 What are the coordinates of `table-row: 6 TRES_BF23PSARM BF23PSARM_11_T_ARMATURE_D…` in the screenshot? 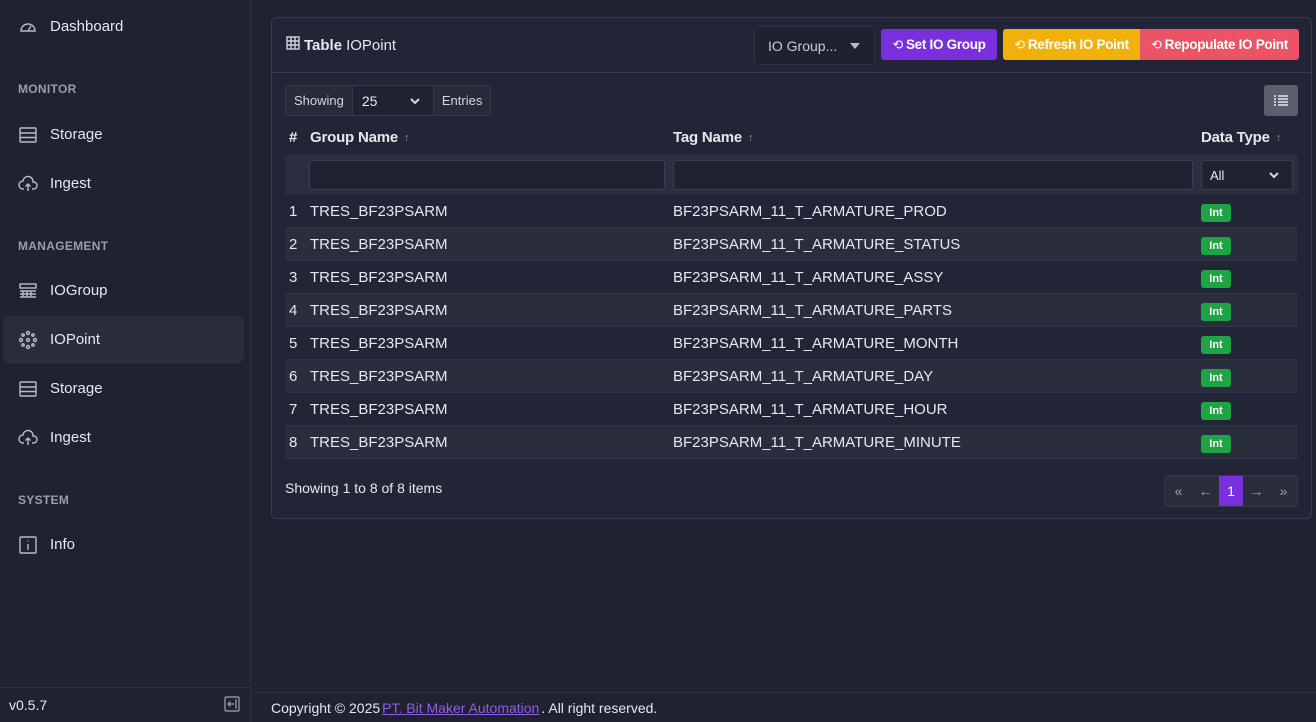 It's located at (791, 376).